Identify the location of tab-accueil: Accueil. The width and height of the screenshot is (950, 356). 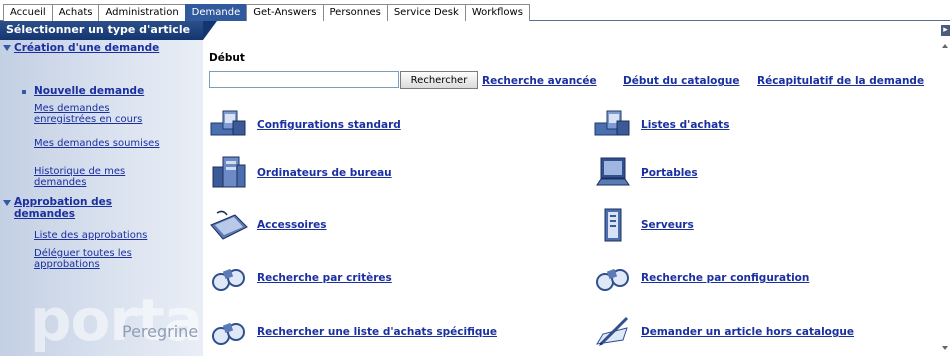
(28, 12).